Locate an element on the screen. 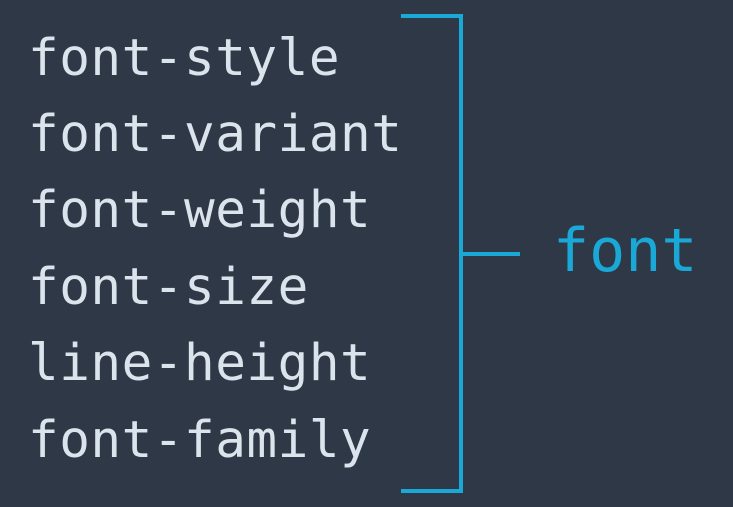 The height and width of the screenshot is (507, 733). bracket-line is located at coordinates (432, 253).